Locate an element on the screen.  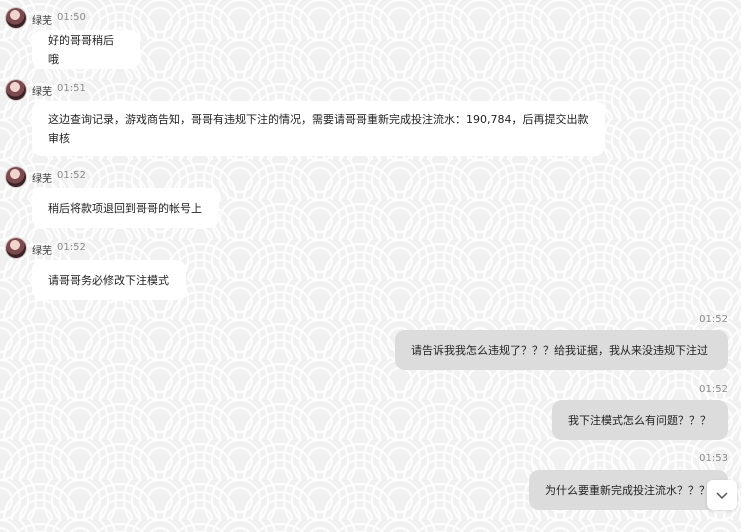
message-bubble: 为什么要重新完成投注流水？？？ is located at coordinates (628, 490).